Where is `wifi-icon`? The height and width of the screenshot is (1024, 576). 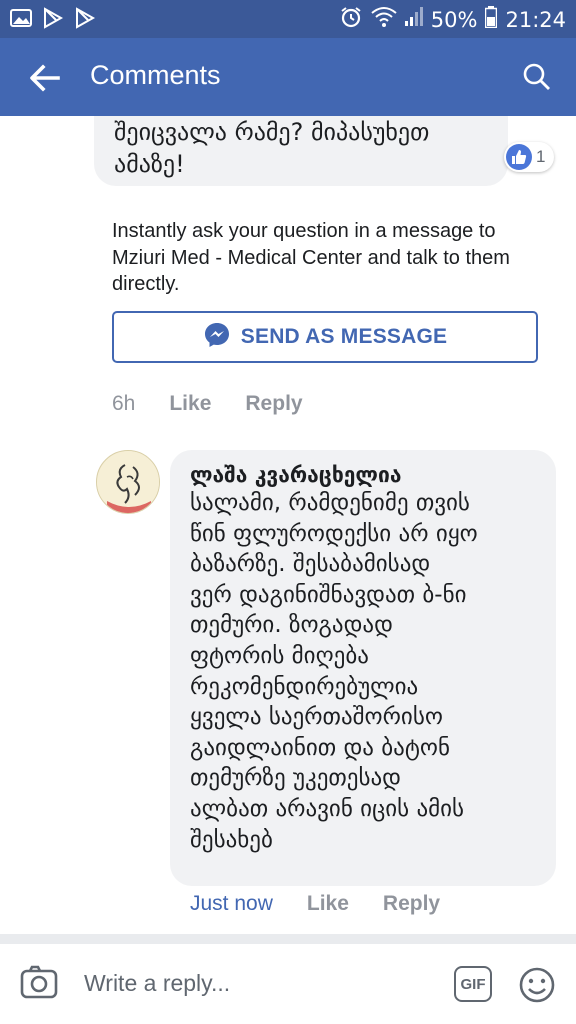
wifi-icon is located at coordinates (384, 19).